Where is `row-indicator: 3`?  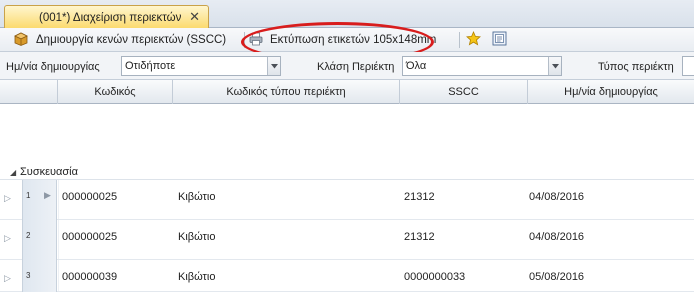 row-indicator: 3 is located at coordinates (39, 276).